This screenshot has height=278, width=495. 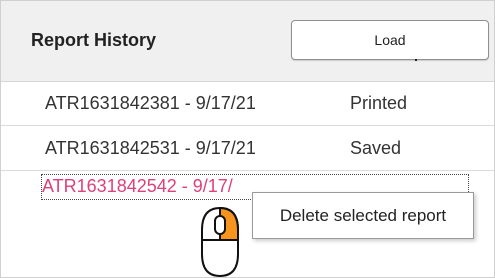 What do you see at coordinates (379, 103) in the screenshot?
I see `report-status: Printed` at bounding box center [379, 103].